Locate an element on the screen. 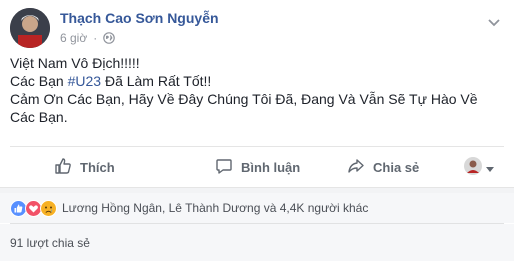 The height and width of the screenshot is (261, 514). action-bar: Thích Bình luận Chia sẻ is located at coordinates (257, 166).